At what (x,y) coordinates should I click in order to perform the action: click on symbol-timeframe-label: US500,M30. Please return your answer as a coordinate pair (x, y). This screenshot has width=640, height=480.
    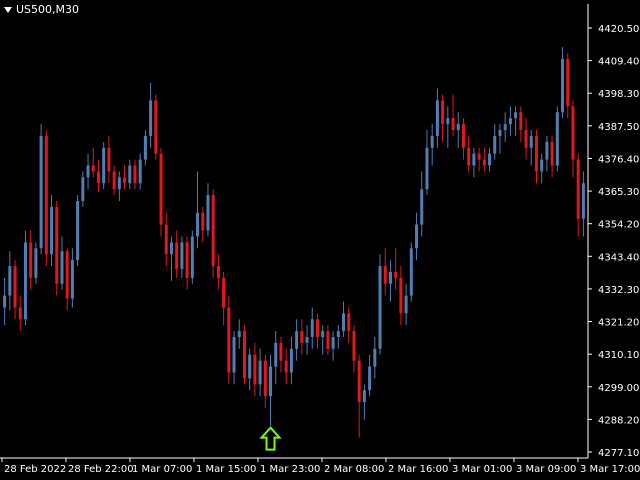
    Looking at the image, I should click on (48, 9).